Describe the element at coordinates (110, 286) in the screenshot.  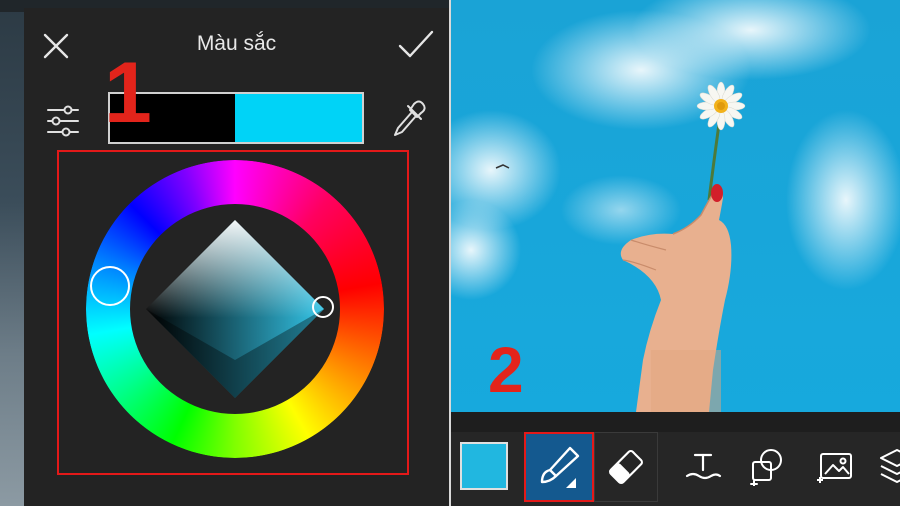
I see `hue-selector-handle` at that location.